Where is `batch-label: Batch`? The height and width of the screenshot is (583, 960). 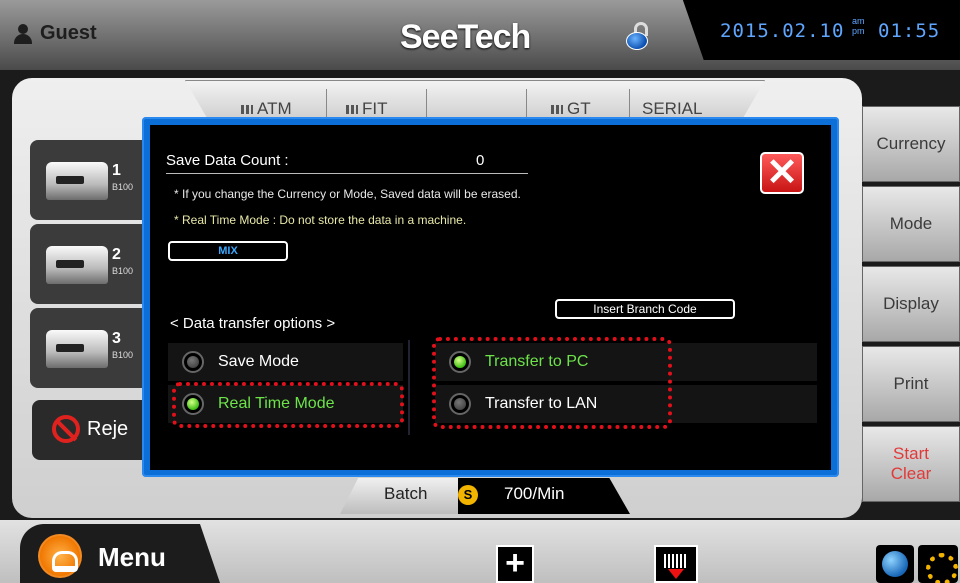 batch-label: Batch is located at coordinates (405, 496).